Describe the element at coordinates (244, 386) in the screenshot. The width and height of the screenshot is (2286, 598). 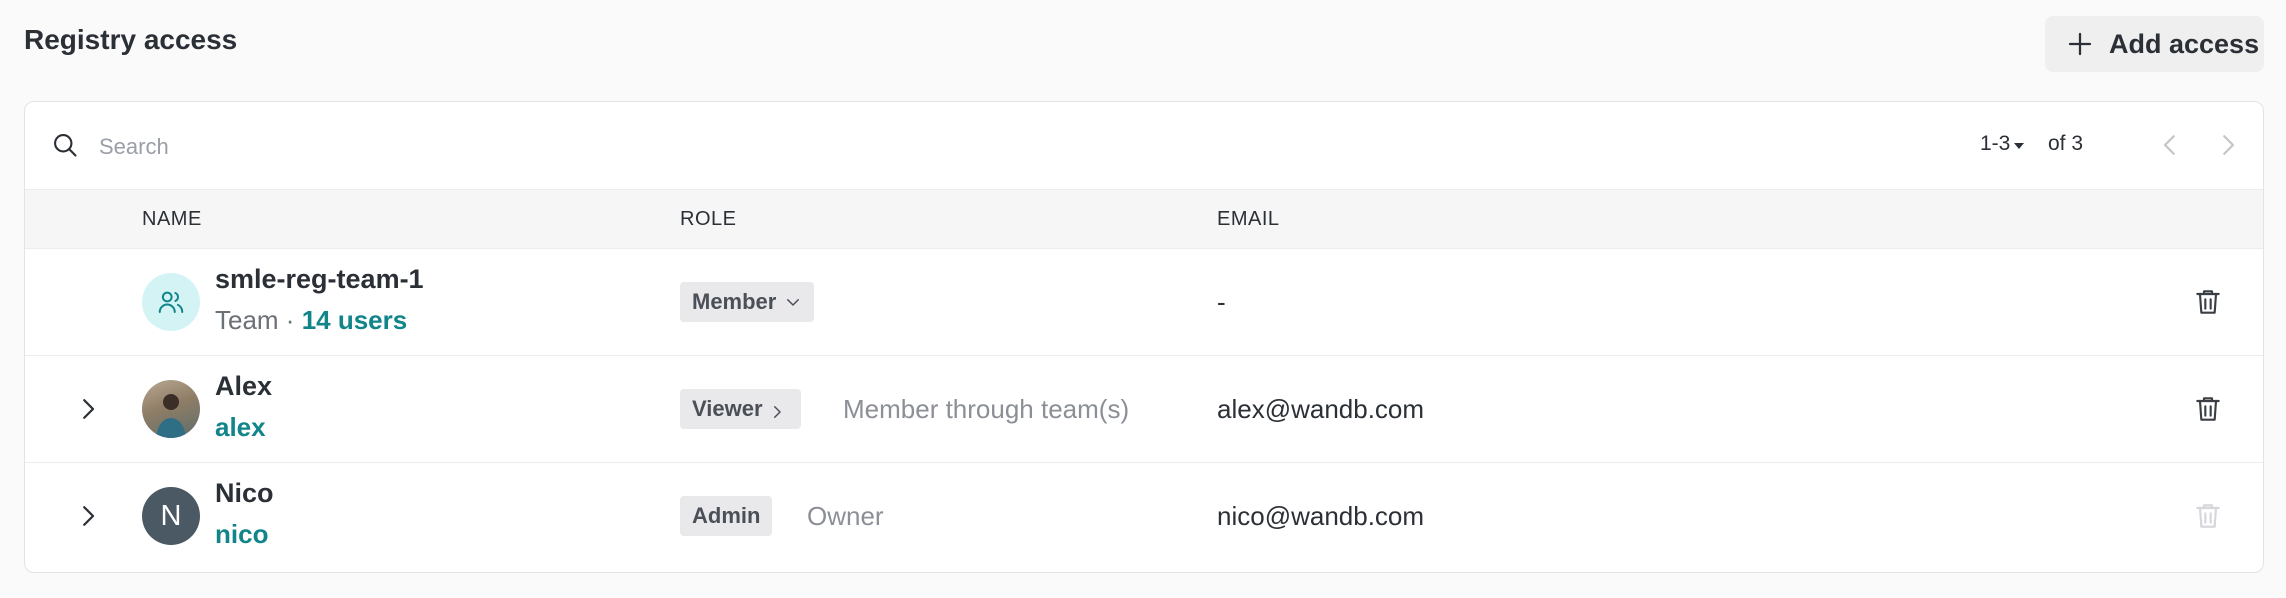
I see `row-name: Alex` at that location.